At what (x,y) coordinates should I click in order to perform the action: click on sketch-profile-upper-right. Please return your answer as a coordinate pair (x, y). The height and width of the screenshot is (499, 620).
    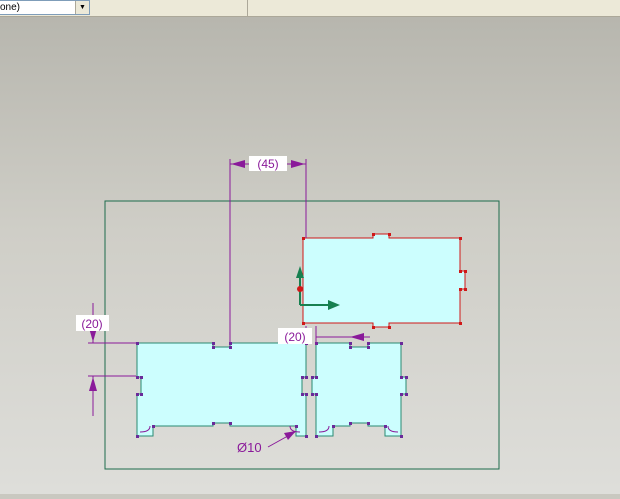
    Looking at the image, I should click on (384, 280).